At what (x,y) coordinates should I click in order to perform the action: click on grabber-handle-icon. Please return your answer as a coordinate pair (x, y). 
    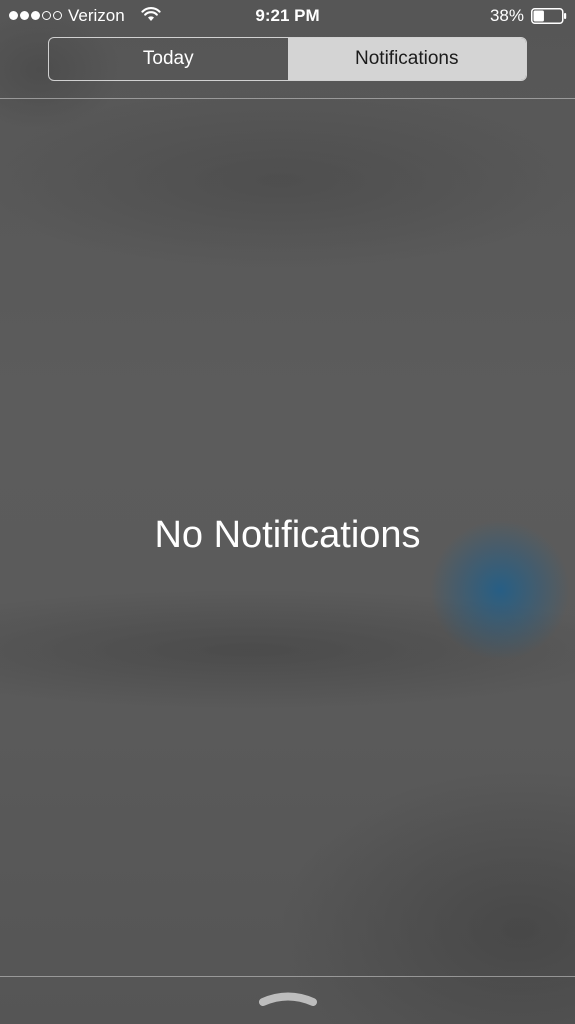
    Looking at the image, I should click on (288, 999).